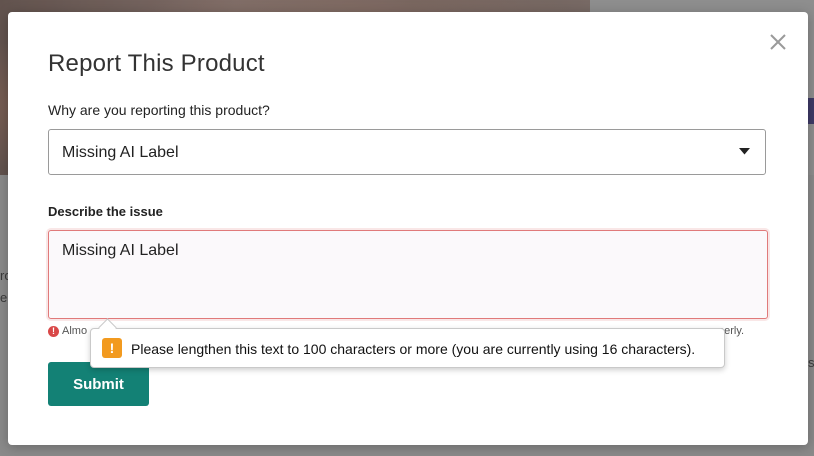  I want to click on describe-label: Describe the issue, so click(105, 211).